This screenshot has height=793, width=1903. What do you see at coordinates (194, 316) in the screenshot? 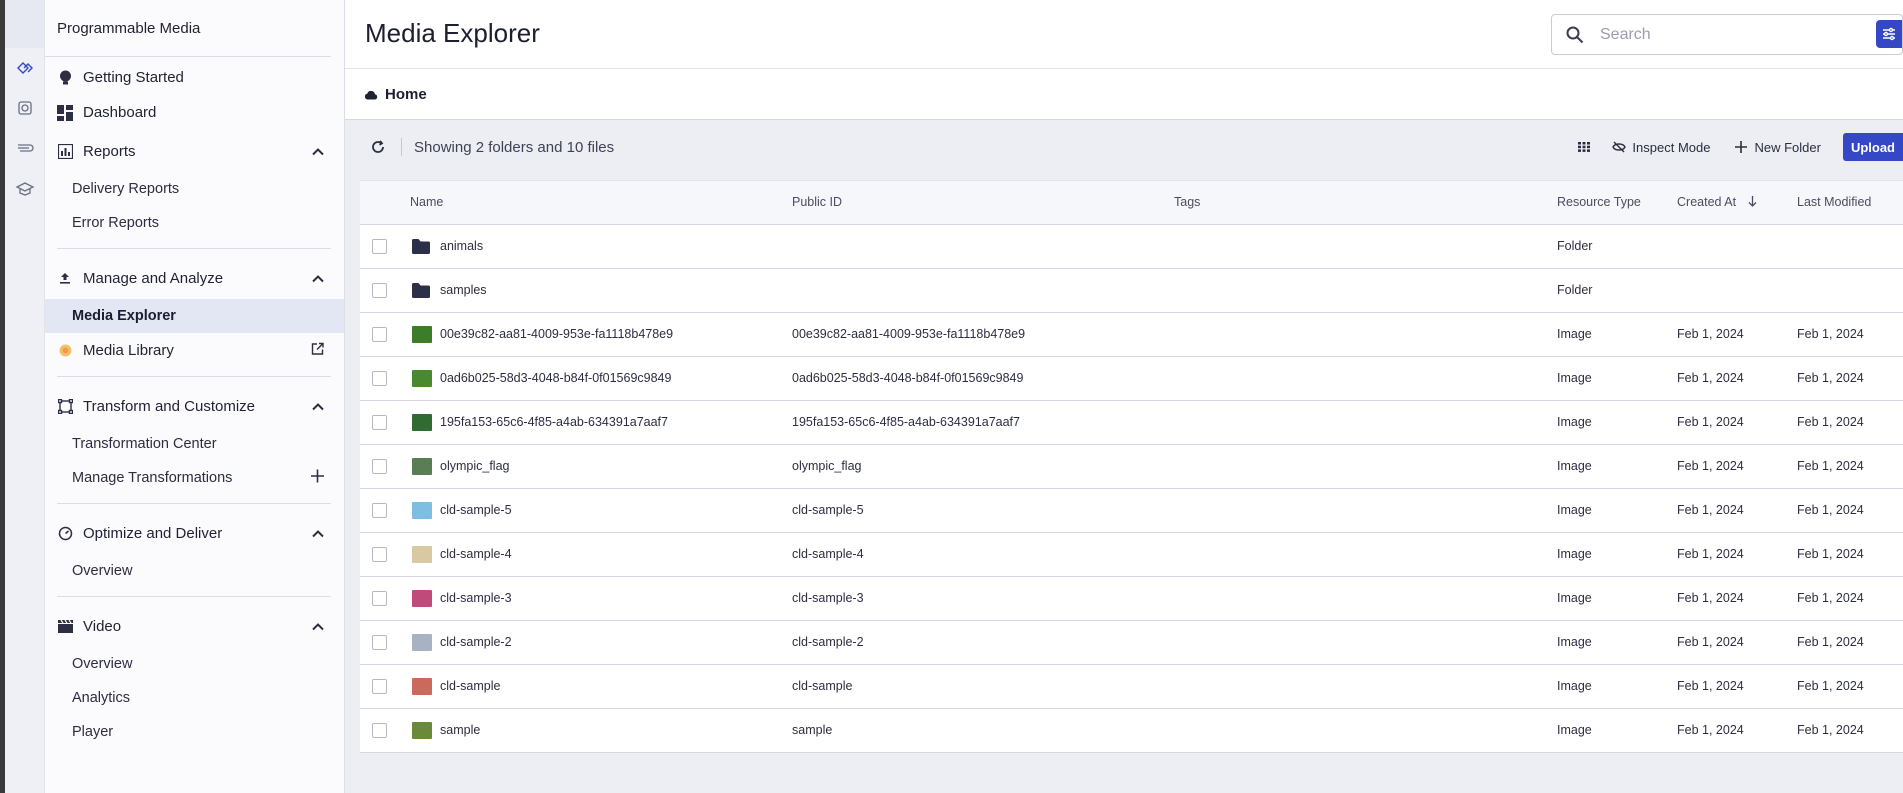
I see `sidebar-item-media-explorer: Media Explorer` at bounding box center [194, 316].